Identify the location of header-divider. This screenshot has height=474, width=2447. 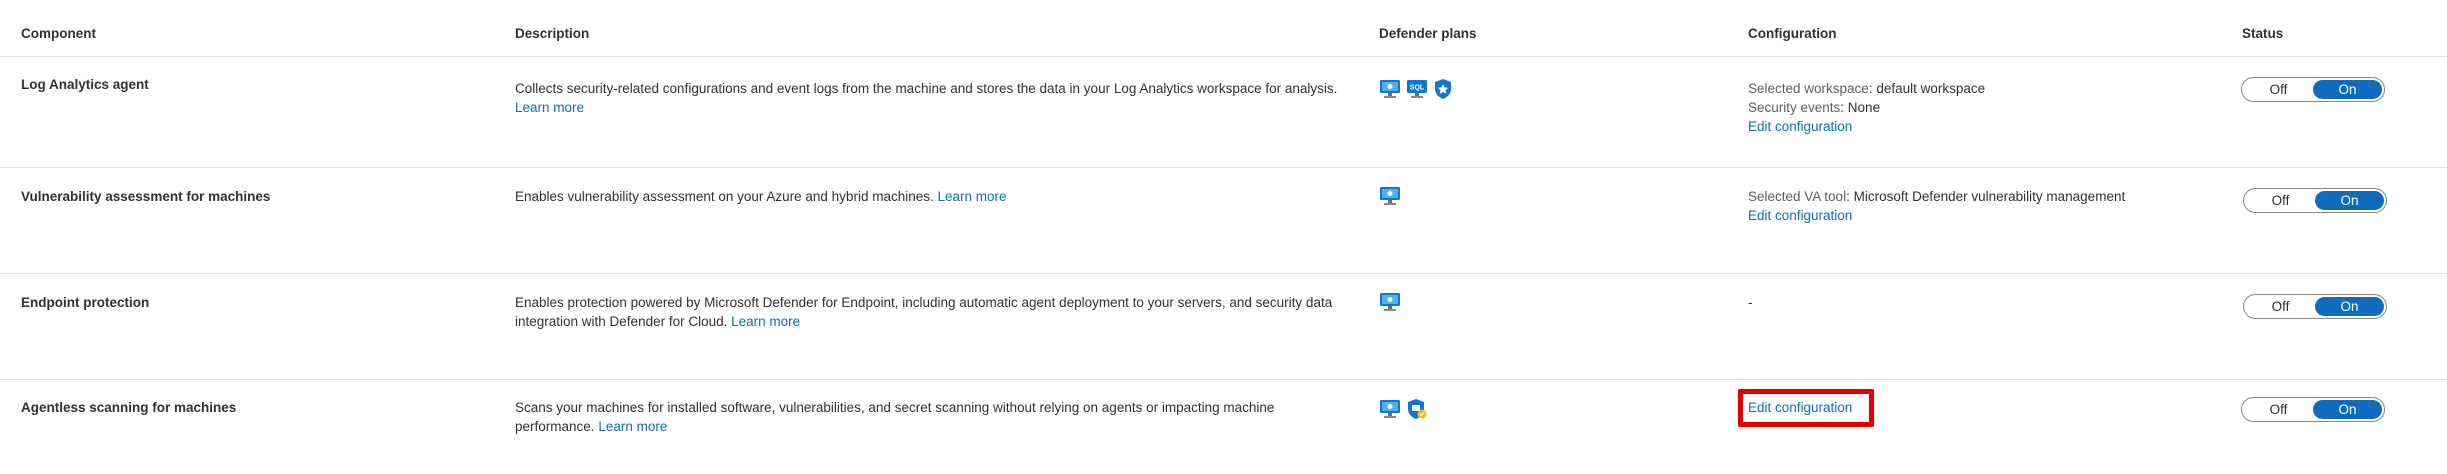
(1223, 56).